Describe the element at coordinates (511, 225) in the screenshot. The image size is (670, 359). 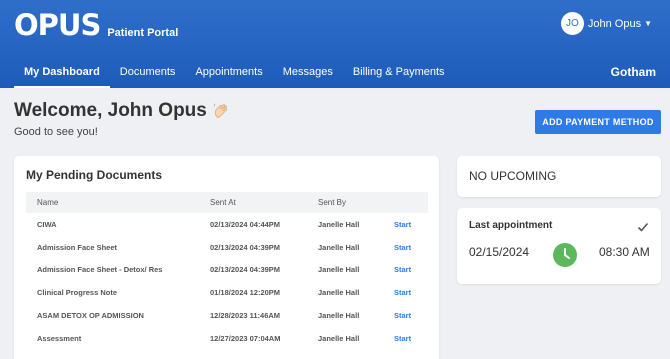
I see `last-appointment-title: Last appointment` at that location.